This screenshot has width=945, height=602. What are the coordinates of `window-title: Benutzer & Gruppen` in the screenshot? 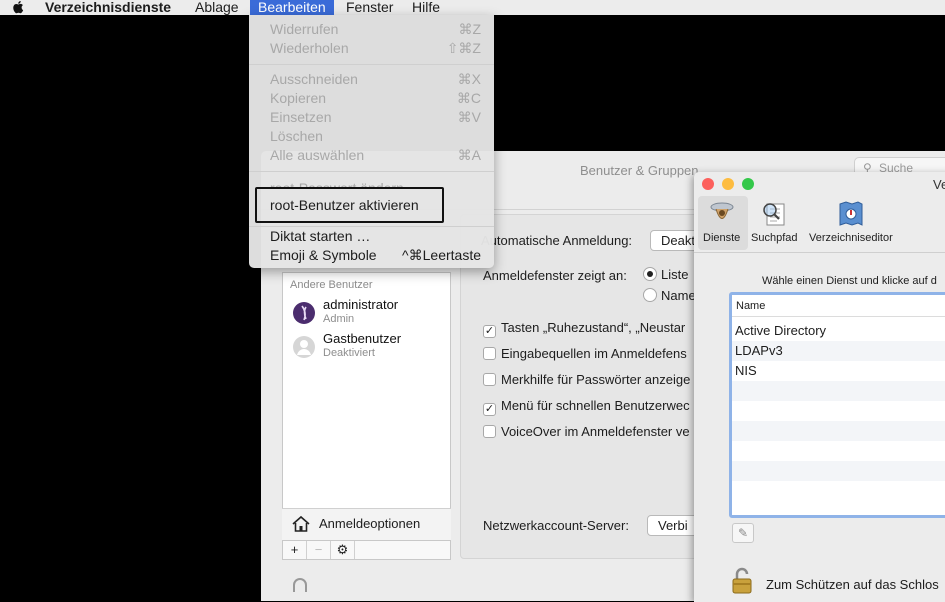 It's located at (639, 170).